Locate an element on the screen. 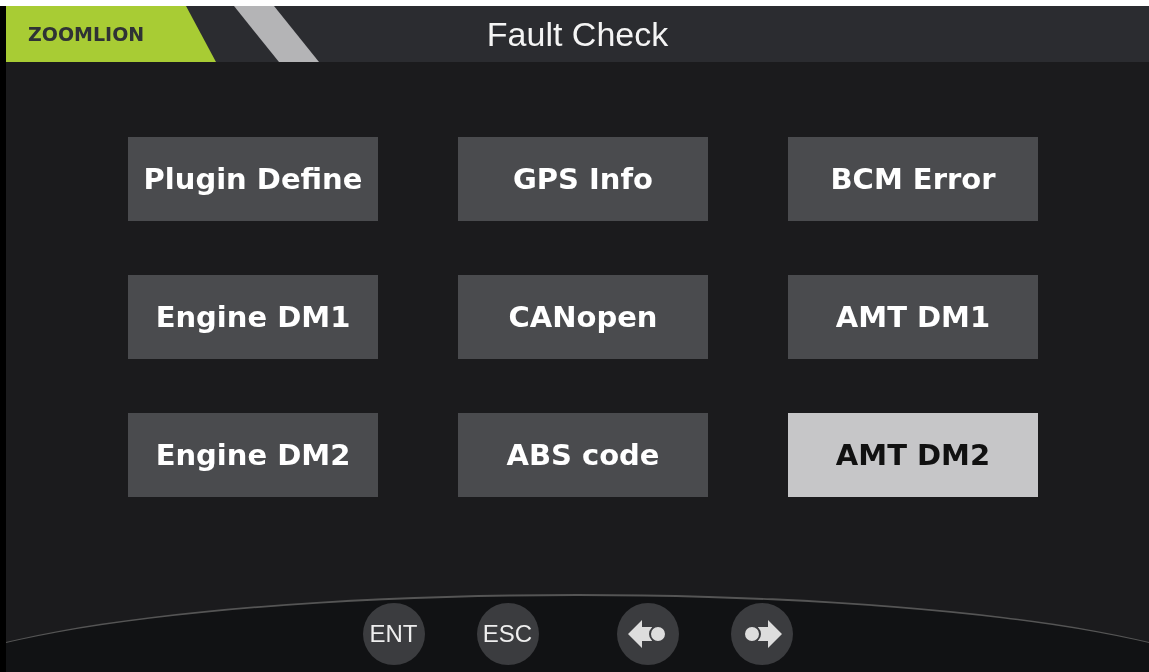 The height and width of the screenshot is (672, 1149). menu-button: AMT DM1 is located at coordinates (913, 317).